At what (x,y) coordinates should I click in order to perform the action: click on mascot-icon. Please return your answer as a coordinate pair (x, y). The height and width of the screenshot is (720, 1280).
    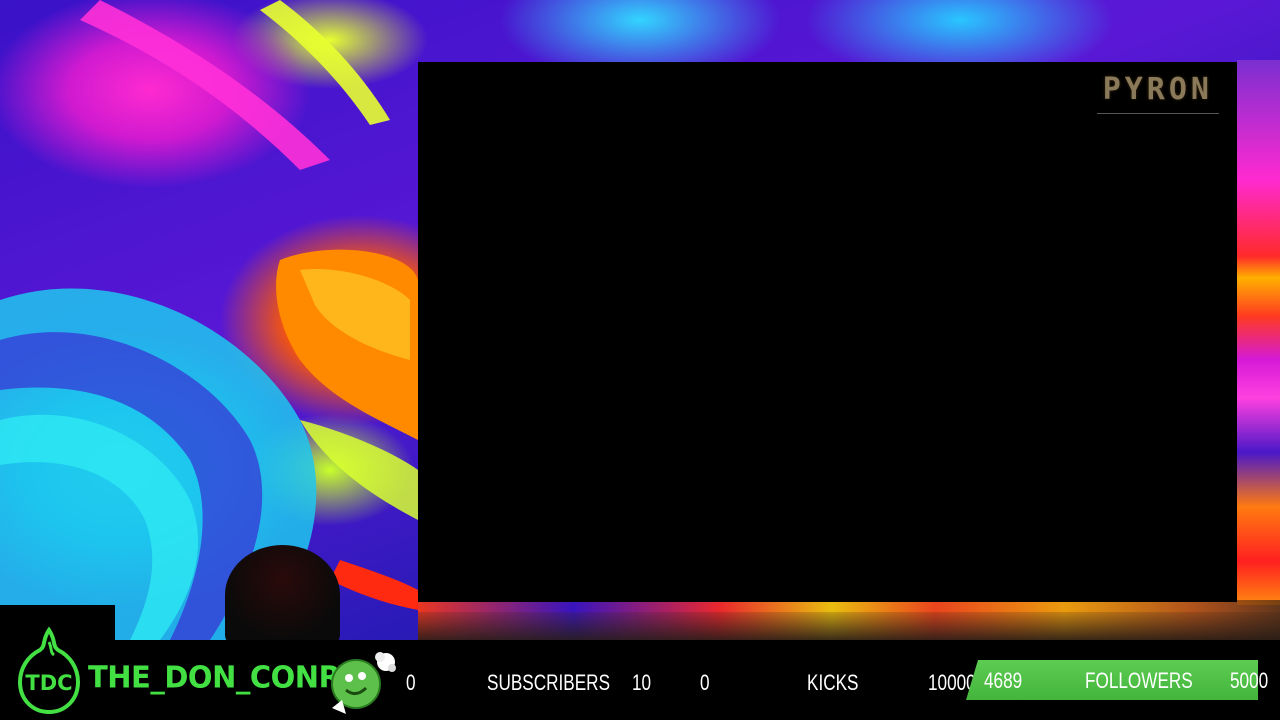
    Looking at the image, I should click on (363, 683).